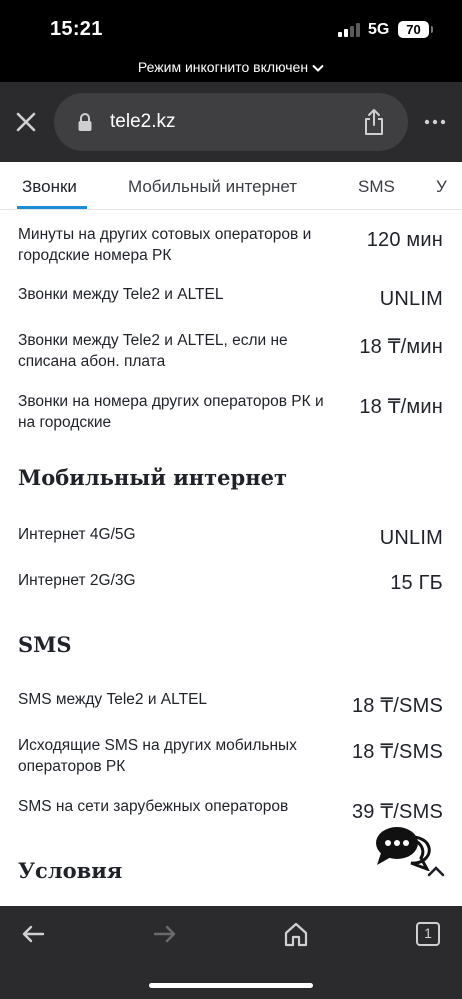 This screenshot has height=999, width=462. I want to click on item-label: Интернет 4G/5G, so click(77, 534).